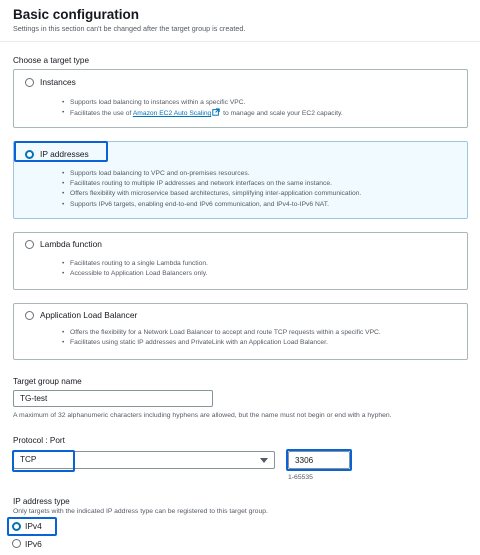 The height and width of the screenshot is (555, 480). I want to click on target-group-name-label: Target group name, so click(47, 381).